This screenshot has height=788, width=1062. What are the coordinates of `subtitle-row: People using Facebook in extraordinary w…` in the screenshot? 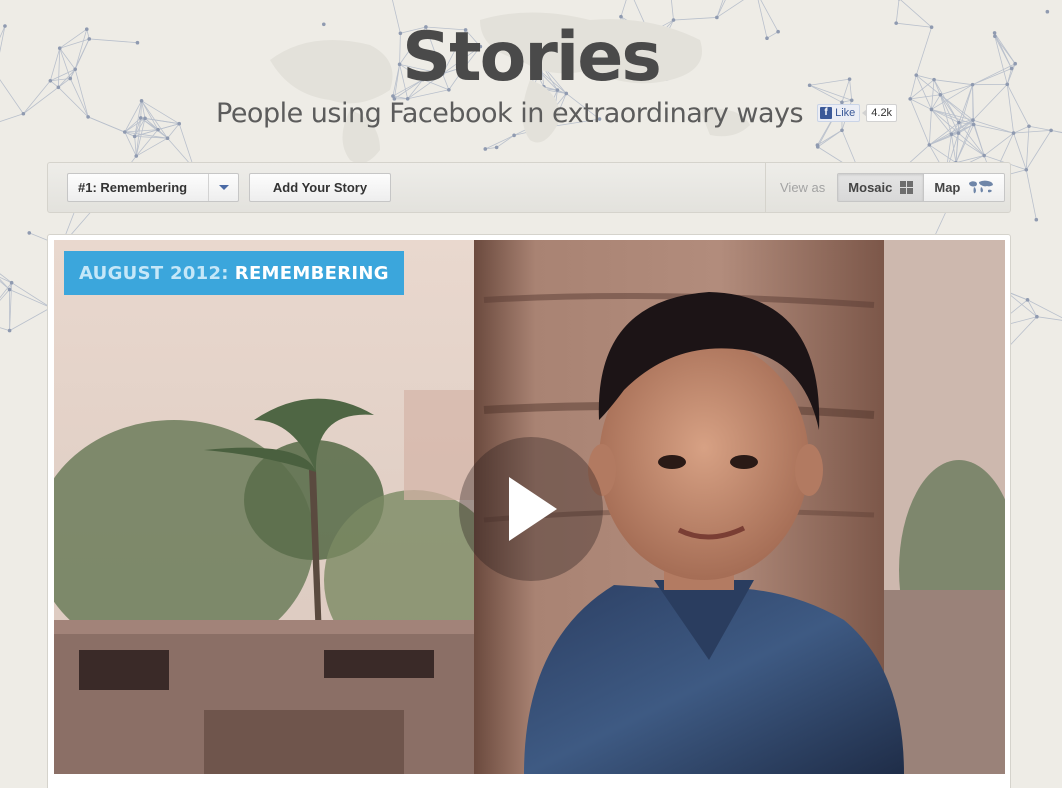 It's located at (557, 113).